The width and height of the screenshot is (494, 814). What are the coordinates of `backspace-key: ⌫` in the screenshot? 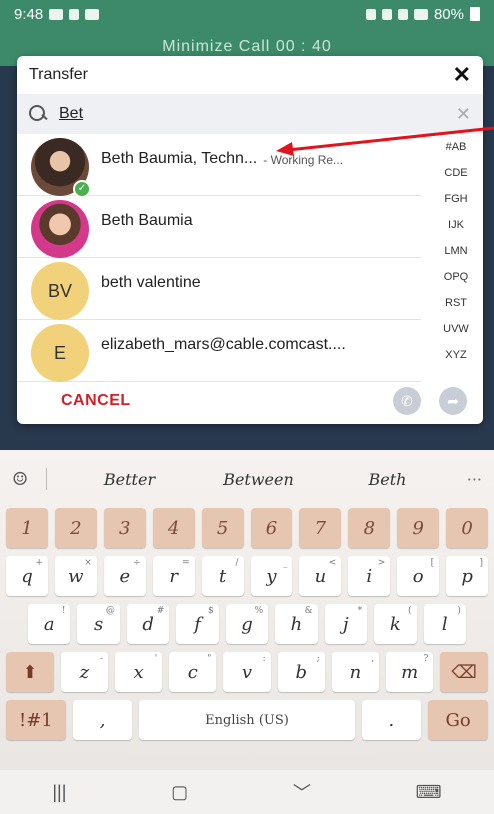 It's located at (464, 672).